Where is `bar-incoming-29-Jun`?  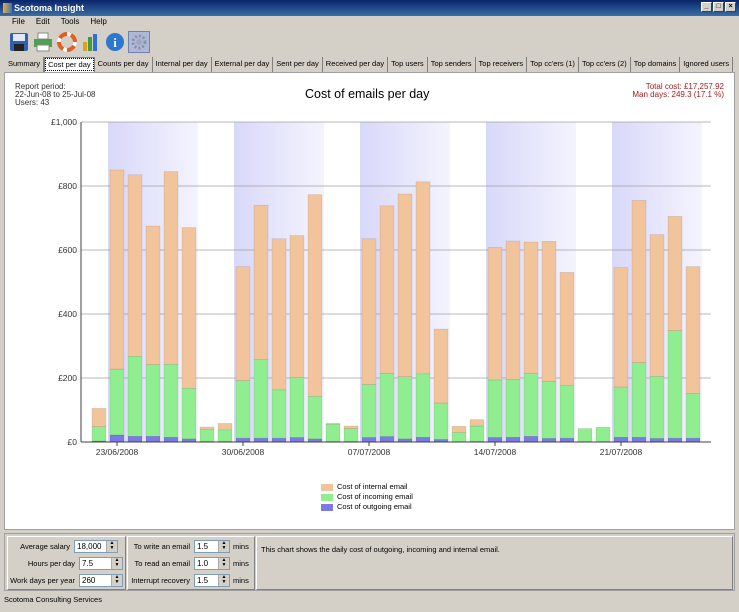 bar-incoming-29-Jun is located at coordinates (225, 435).